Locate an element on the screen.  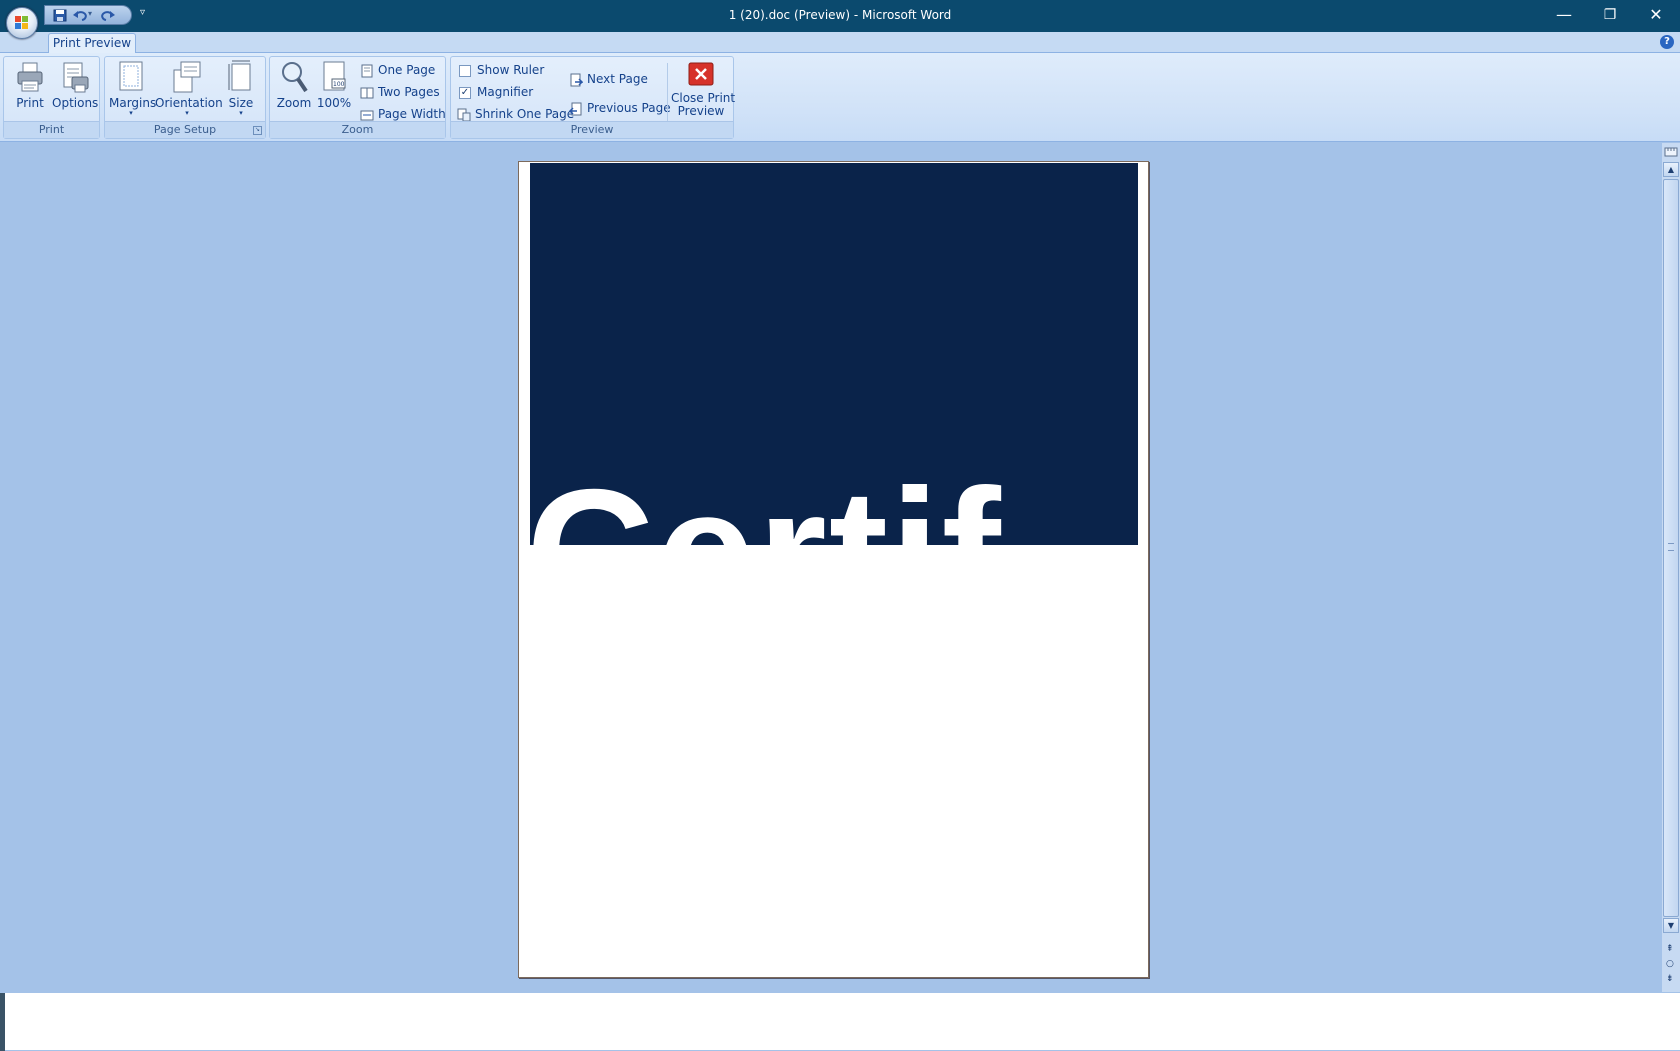
one-page-icon is located at coordinates (367, 71).